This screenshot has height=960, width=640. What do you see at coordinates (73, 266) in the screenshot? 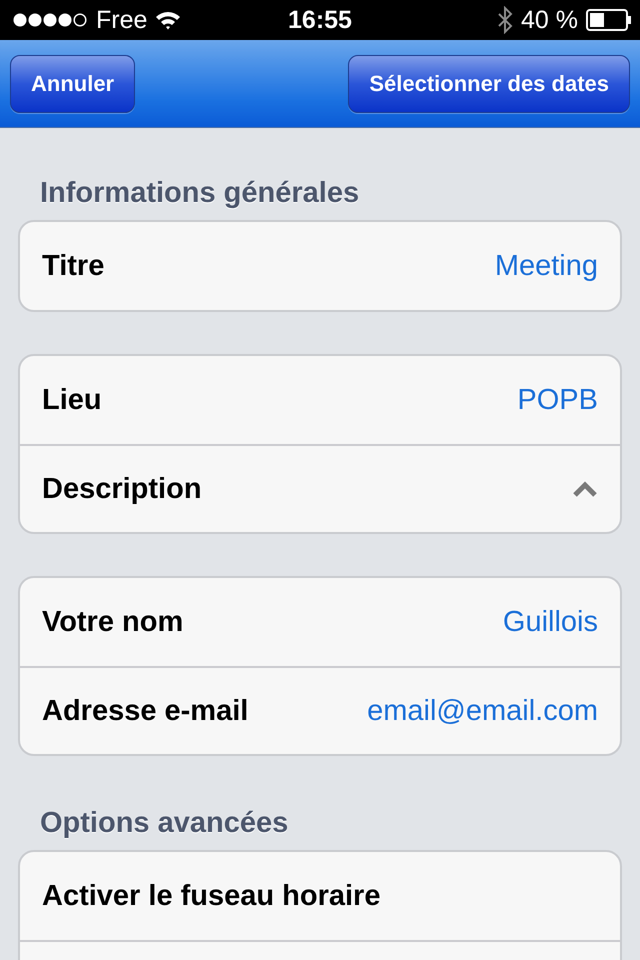
I see `row-label: Titre` at bounding box center [73, 266].